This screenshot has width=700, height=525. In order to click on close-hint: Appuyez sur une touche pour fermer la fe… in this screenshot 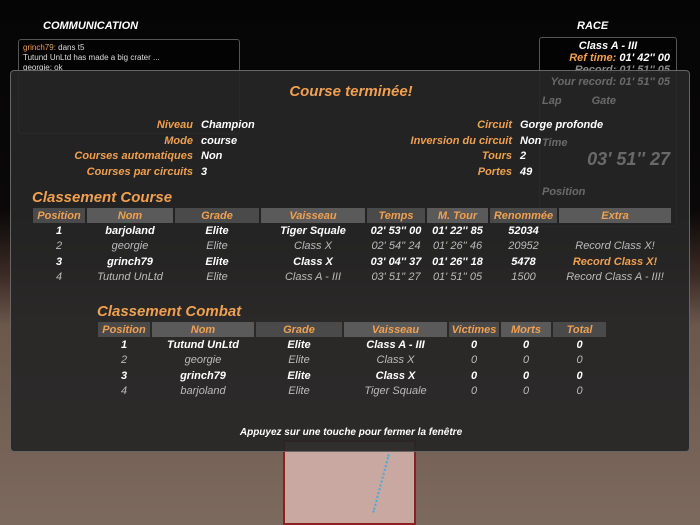, I will do `click(351, 432)`.